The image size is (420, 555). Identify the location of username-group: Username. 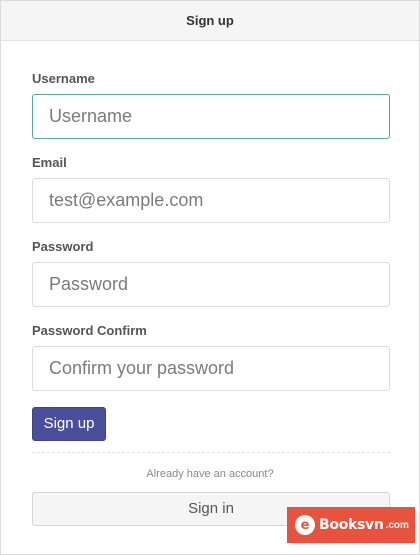
(211, 105).